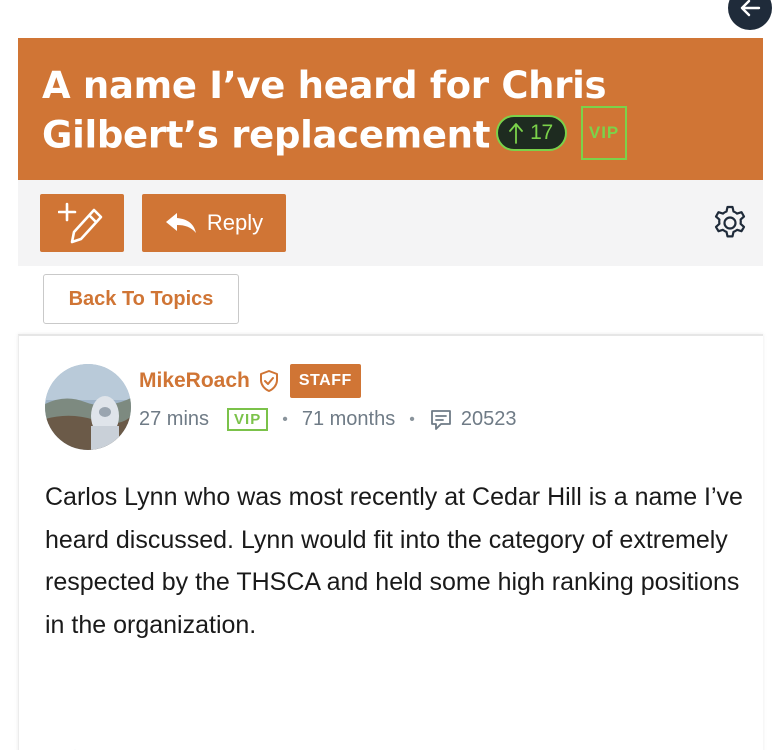 The height and width of the screenshot is (750, 780). What do you see at coordinates (516, 133) in the screenshot?
I see `arrow-up-icon` at bounding box center [516, 133].